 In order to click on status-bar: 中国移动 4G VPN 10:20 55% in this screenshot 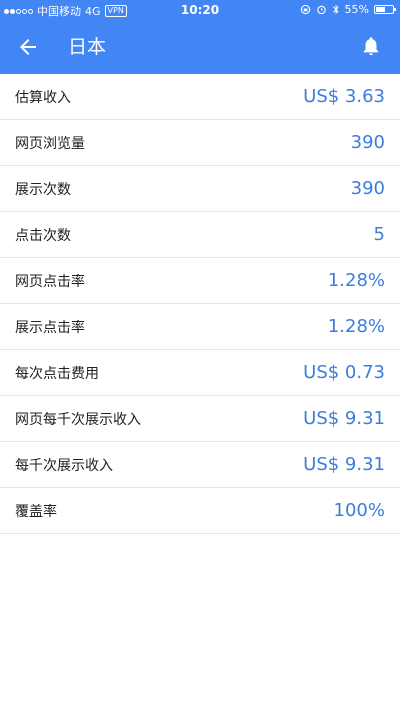, I will do `click(200, 10)`.